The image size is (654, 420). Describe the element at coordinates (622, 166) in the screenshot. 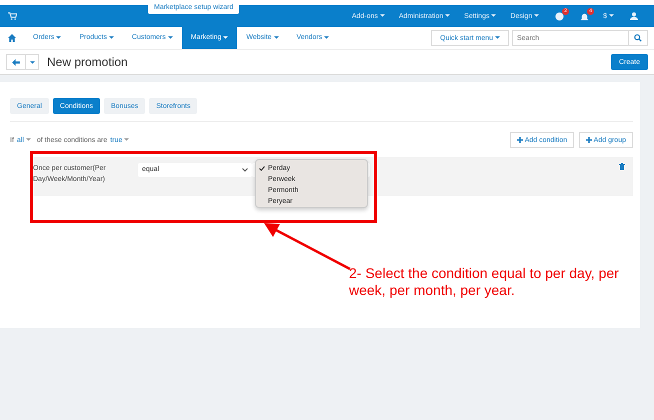

I see `trash-icon` at that location.